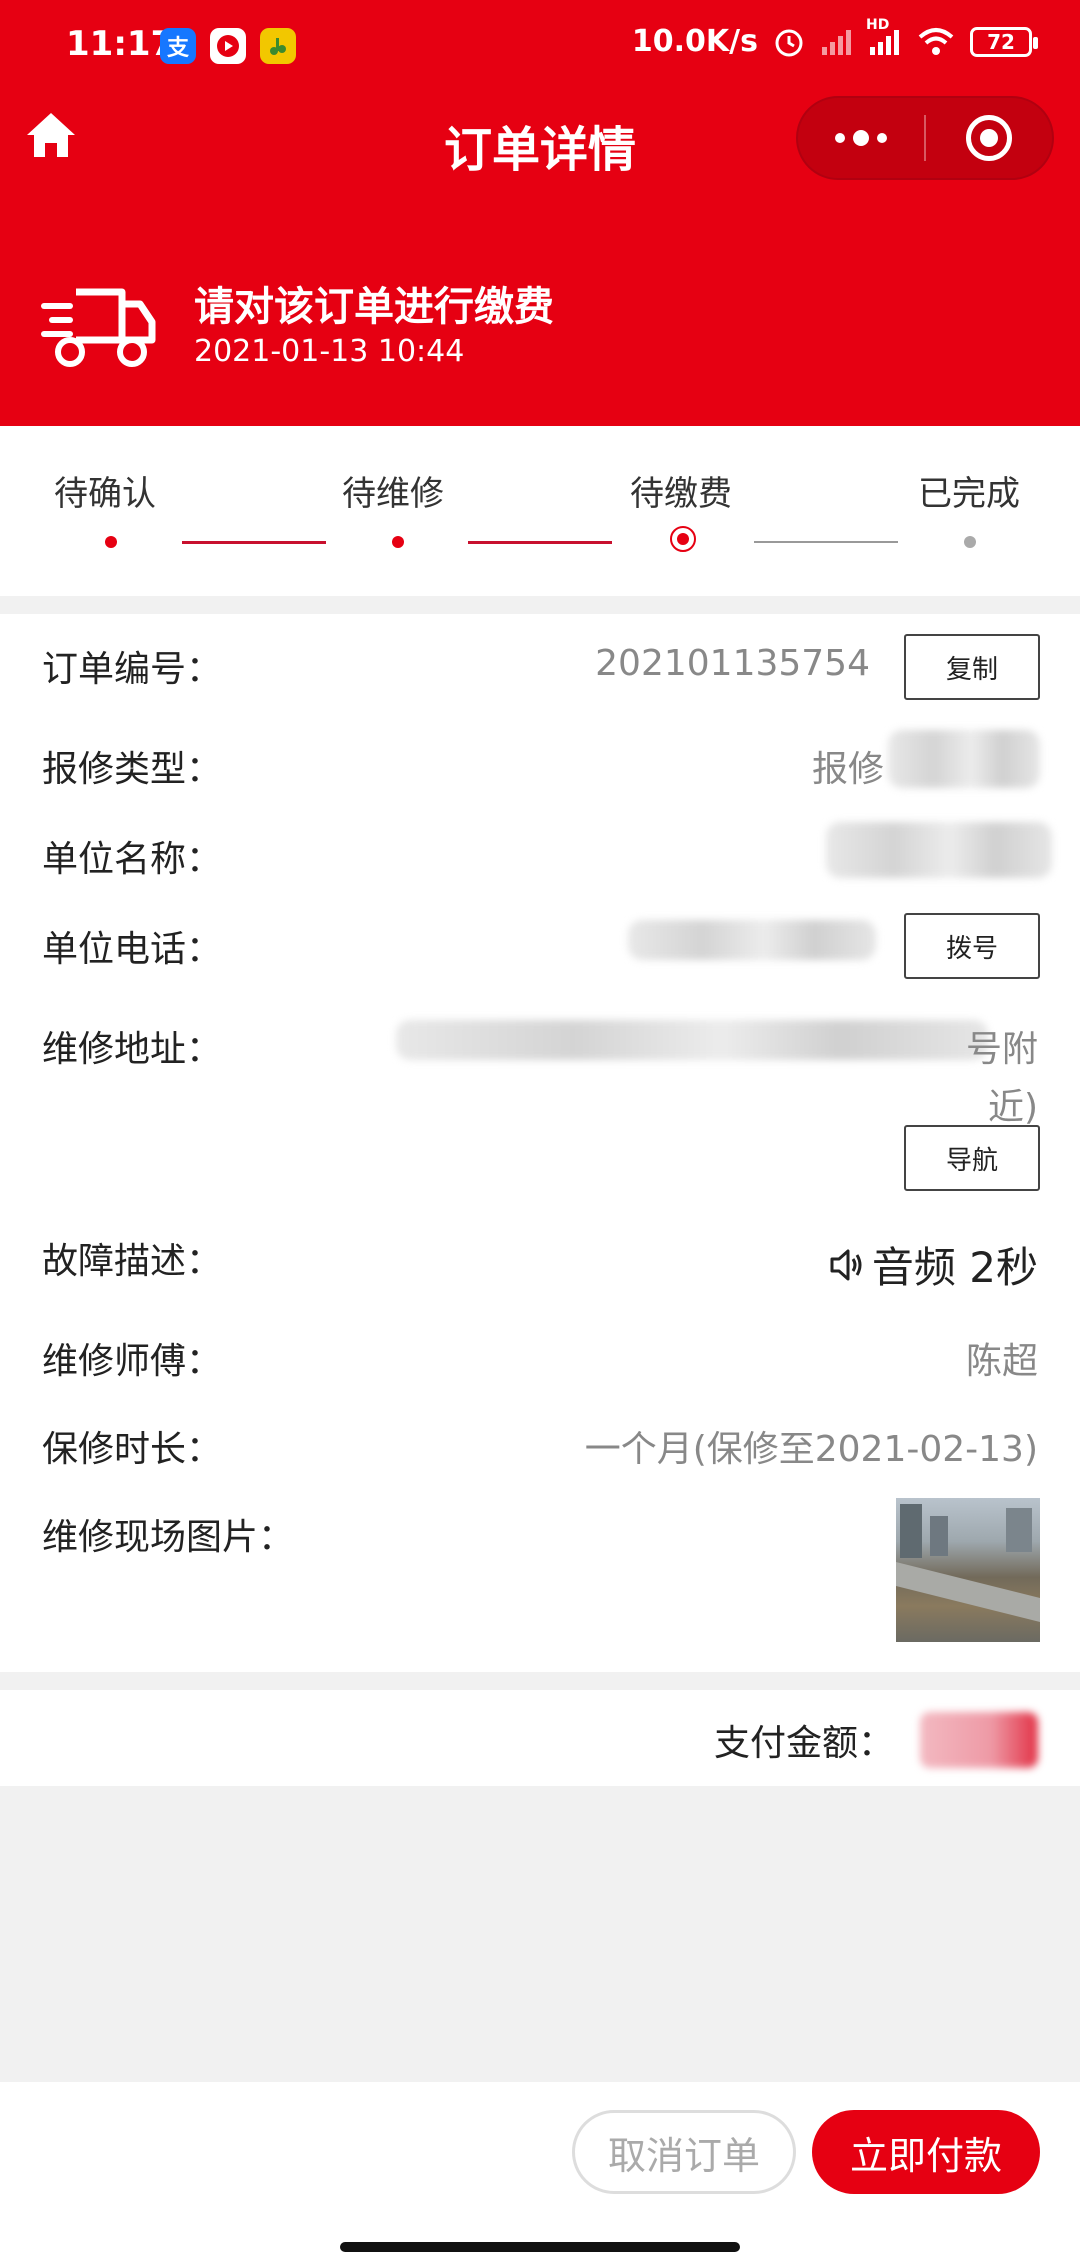 This screenshot has height=2268, width=1080. Describe the element at coordinates (939, 850) in the screenshot. I see `redacted-unit-name` at that location.